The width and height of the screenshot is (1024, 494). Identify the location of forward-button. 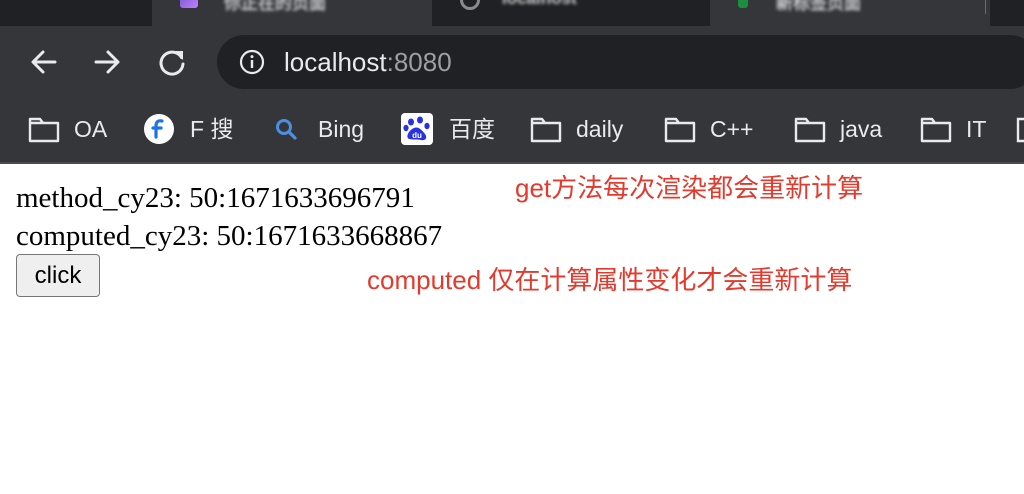
(107, 62).